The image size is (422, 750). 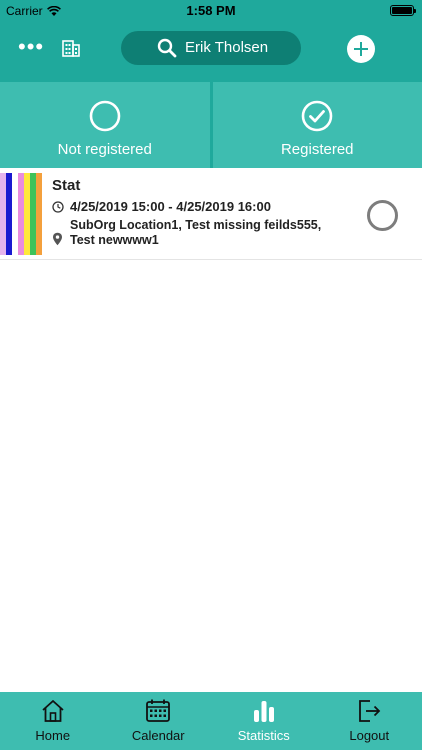 What do you see at coordinates (158, 710) in the screenshot?
I see `calendar-icon` at bounding box center [158, 710].